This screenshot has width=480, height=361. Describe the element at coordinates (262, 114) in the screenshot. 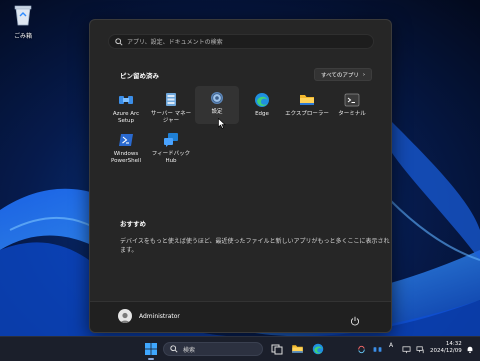

I see `app-label: Edge` at that location.